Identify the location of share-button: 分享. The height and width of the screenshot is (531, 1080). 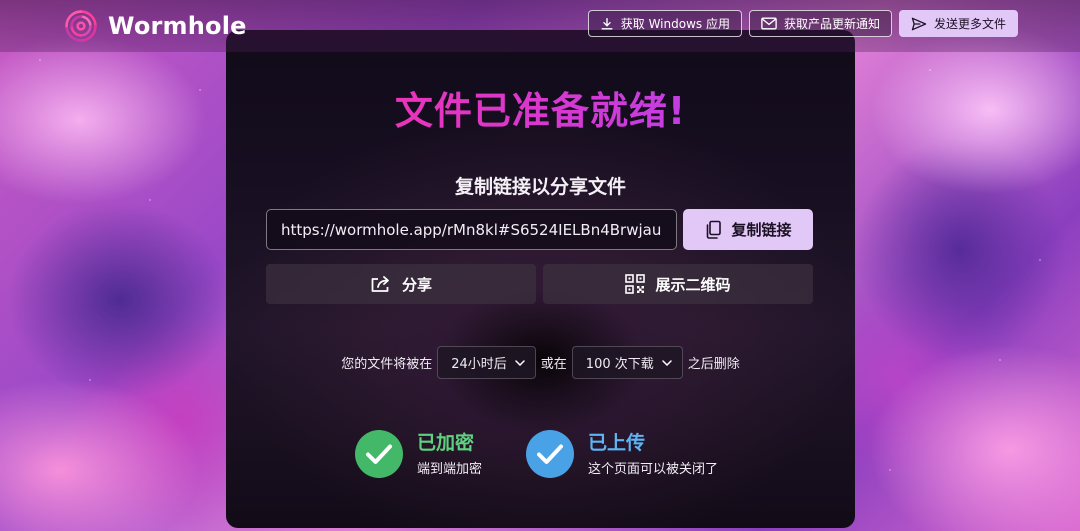
(401, 284).